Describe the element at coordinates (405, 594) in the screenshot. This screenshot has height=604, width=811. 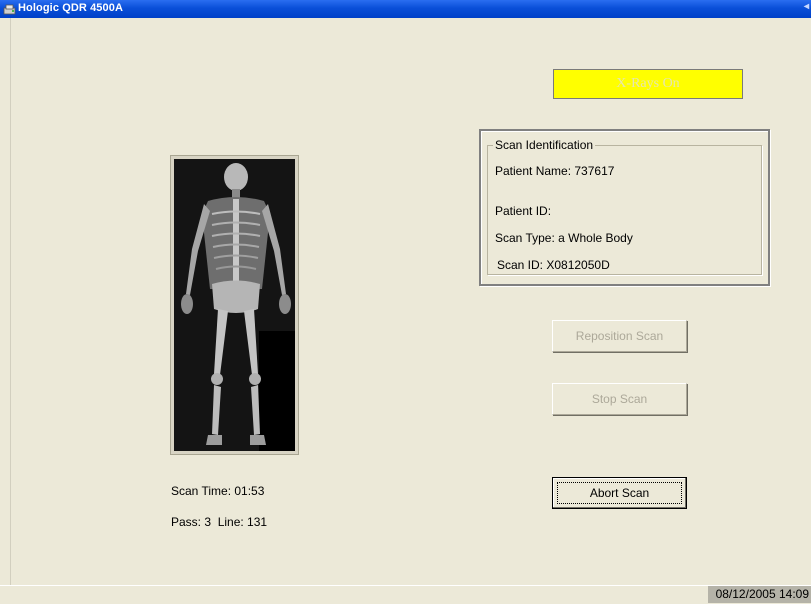
I see `status-bar` at that location.